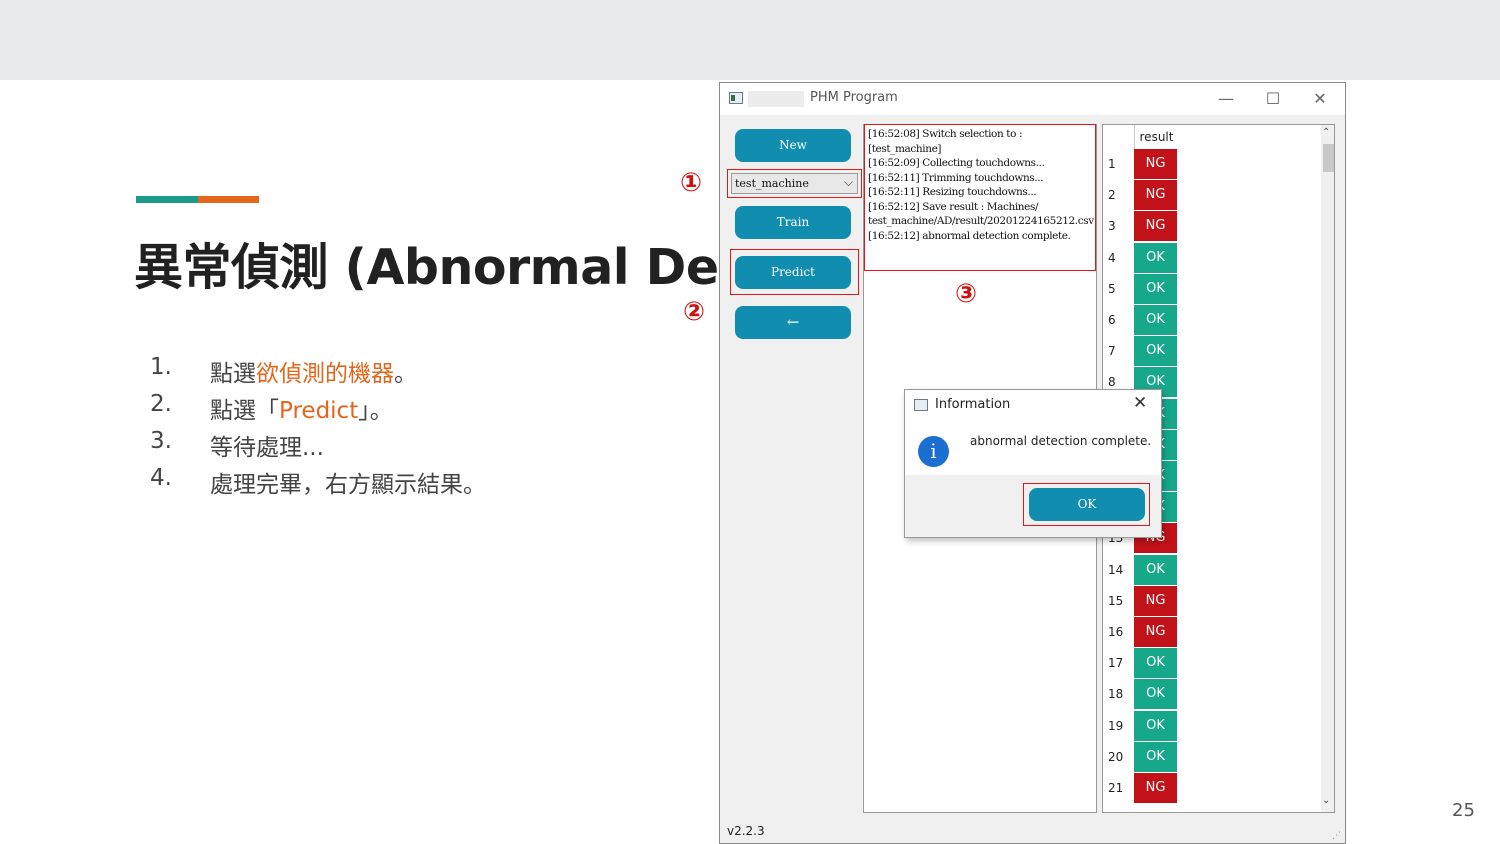  I want to click on step-text: 點選「Predict」。, so click(301, 411).